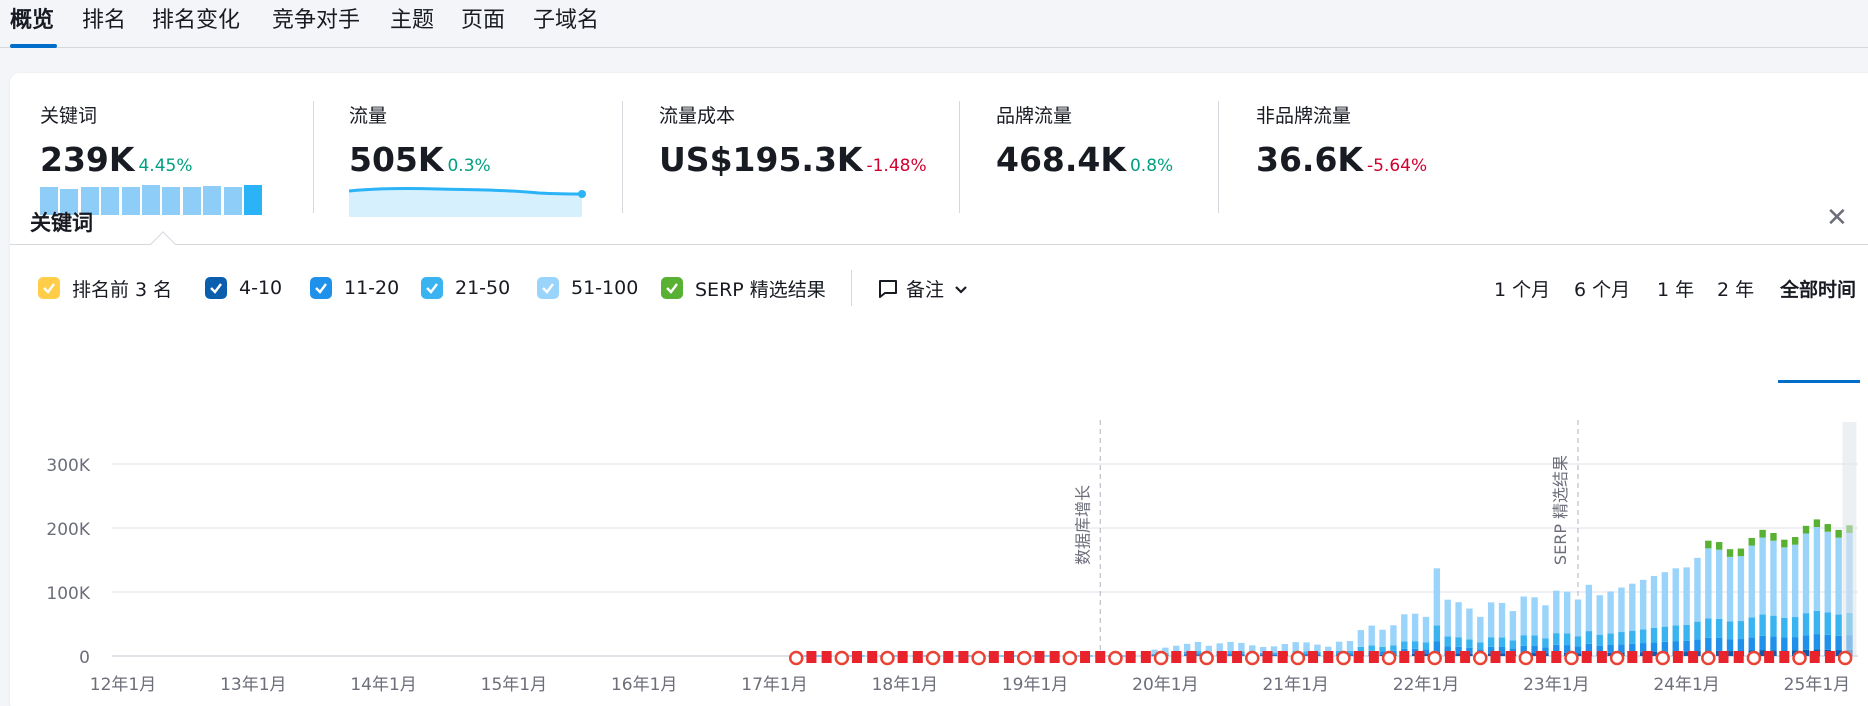 This screenshot has height=706, width=1868. Describe the element at coordinates (1837, 218) in the screenshot. I see `close-icon: ✕` at that location.